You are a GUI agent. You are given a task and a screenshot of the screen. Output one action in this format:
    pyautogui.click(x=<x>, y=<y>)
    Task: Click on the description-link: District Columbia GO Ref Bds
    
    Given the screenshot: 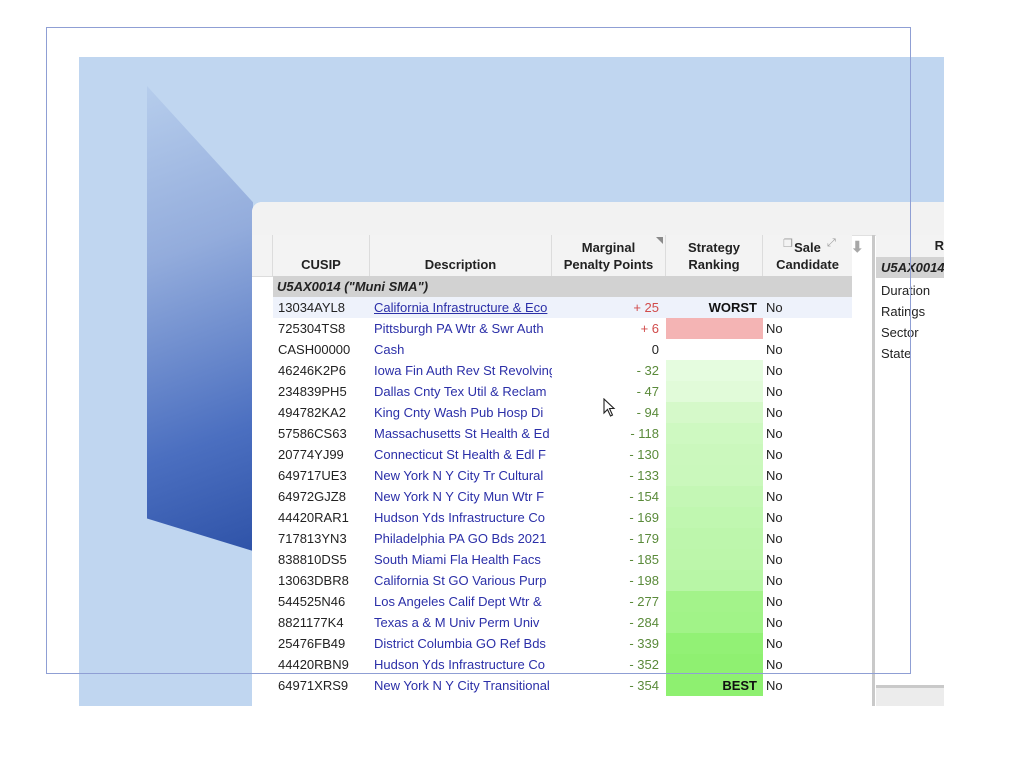 What is the action you would take?
    pyautogui.click(x=463, y=643)
    